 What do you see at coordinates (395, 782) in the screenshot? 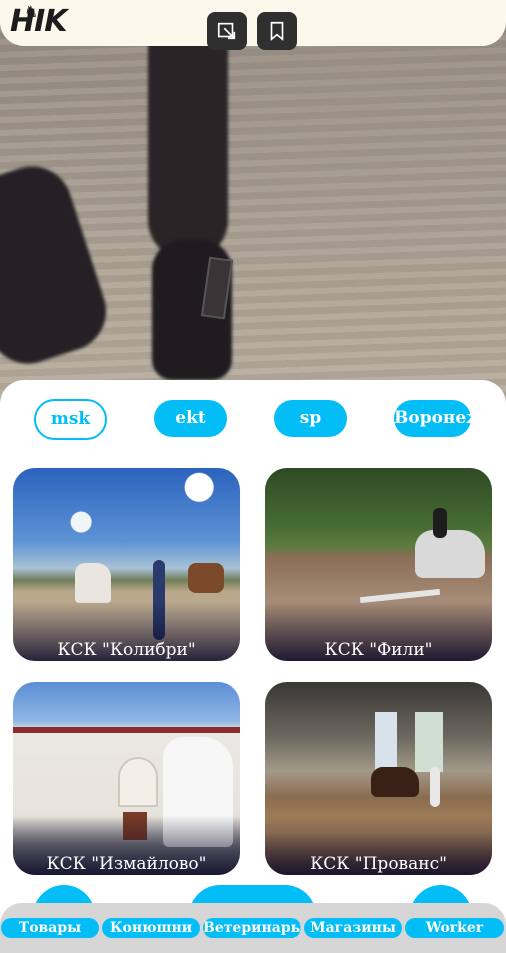
I see `dark-horse-shape` at bounding box center [395, 782].